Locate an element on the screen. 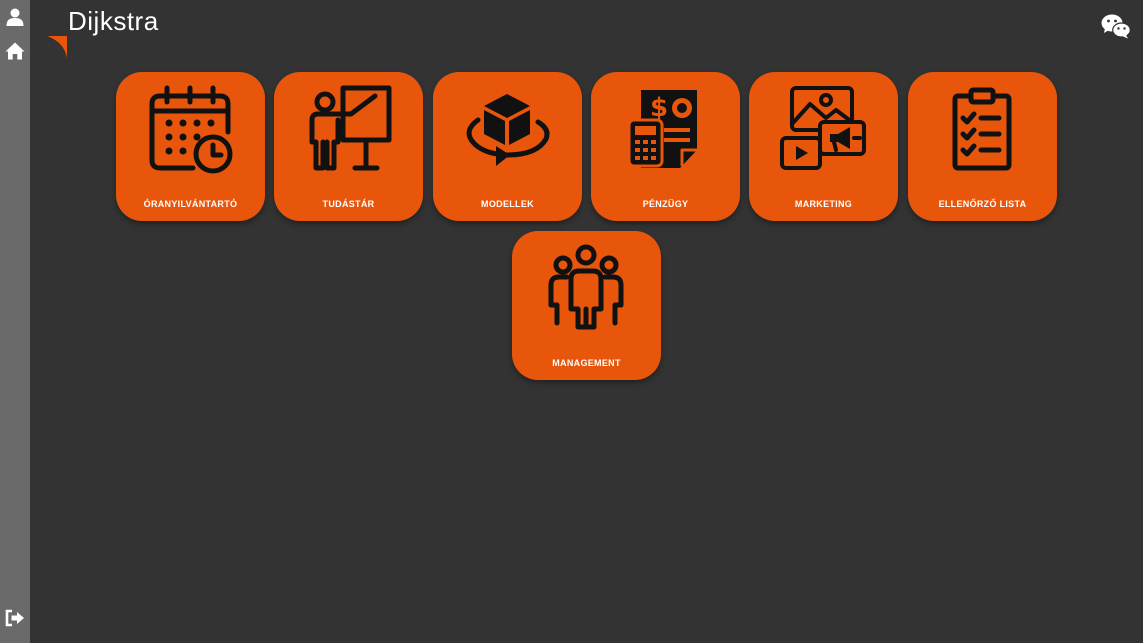 Image resolution: width=1143 pixels, height=643 pixels. tile-label: PÉNZÜGY is located at coordinates (665, 204).